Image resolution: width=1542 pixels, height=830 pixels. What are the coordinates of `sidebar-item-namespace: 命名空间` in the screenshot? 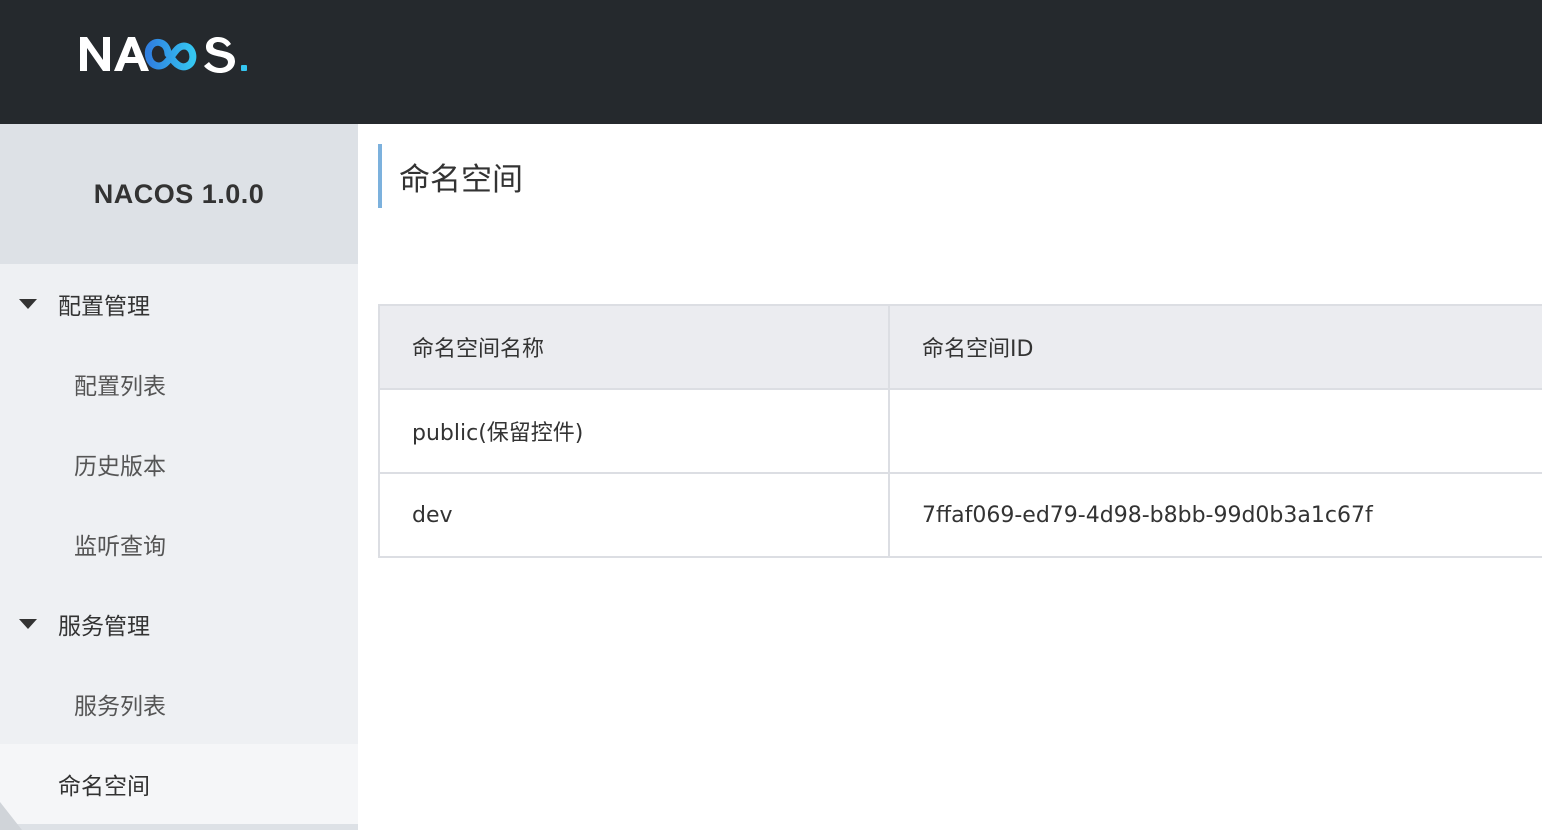 It's located at (179, 784).